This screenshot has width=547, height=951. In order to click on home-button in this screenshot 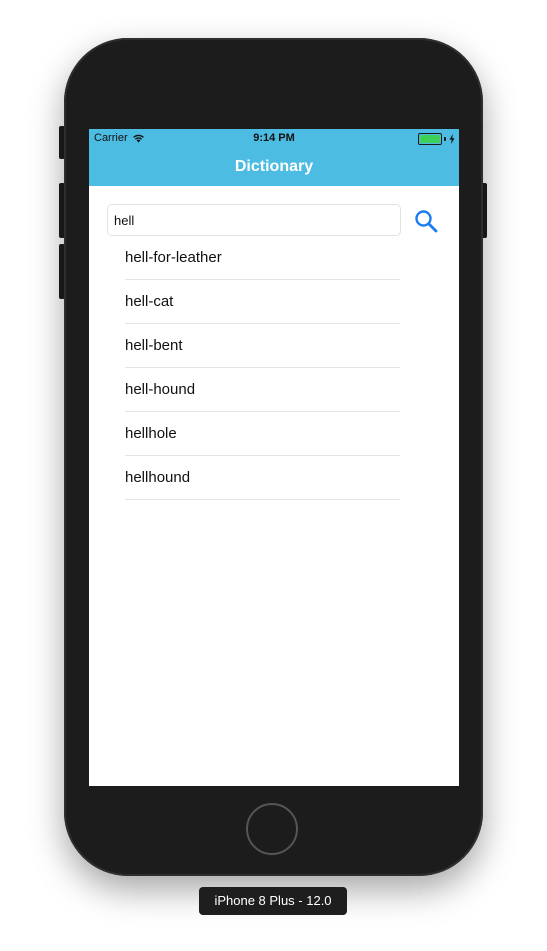, I will do `click(272, 829)`.